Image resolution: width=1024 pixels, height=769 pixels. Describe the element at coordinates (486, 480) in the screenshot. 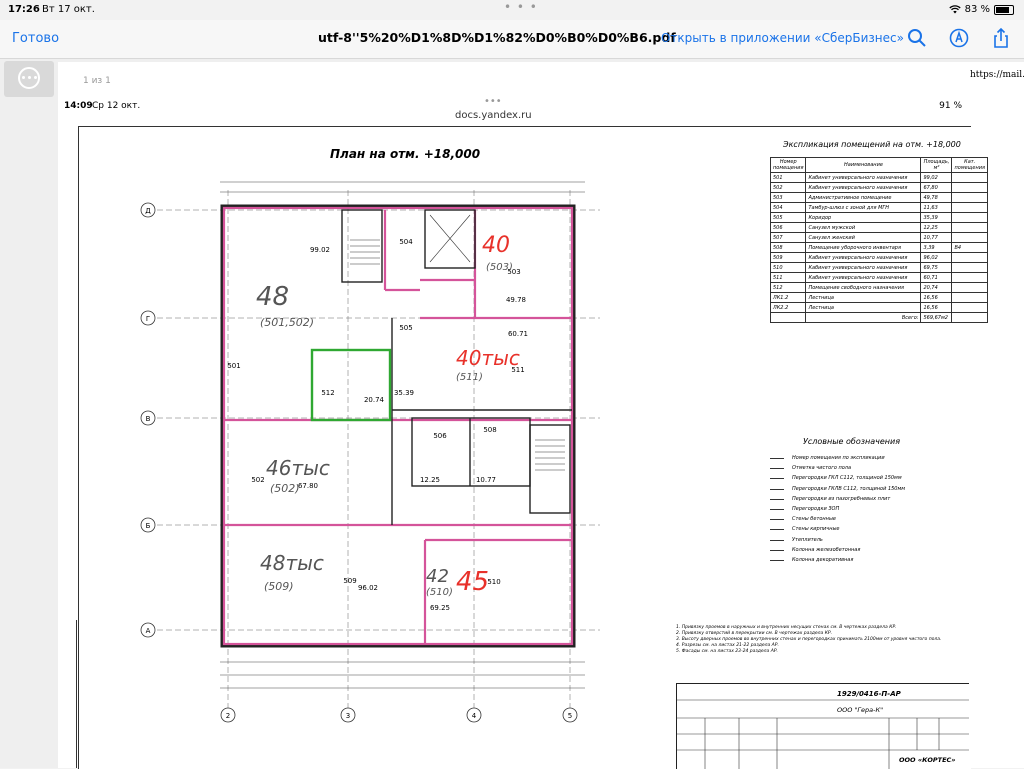

I see `room-area-508: 10.77` at that location.